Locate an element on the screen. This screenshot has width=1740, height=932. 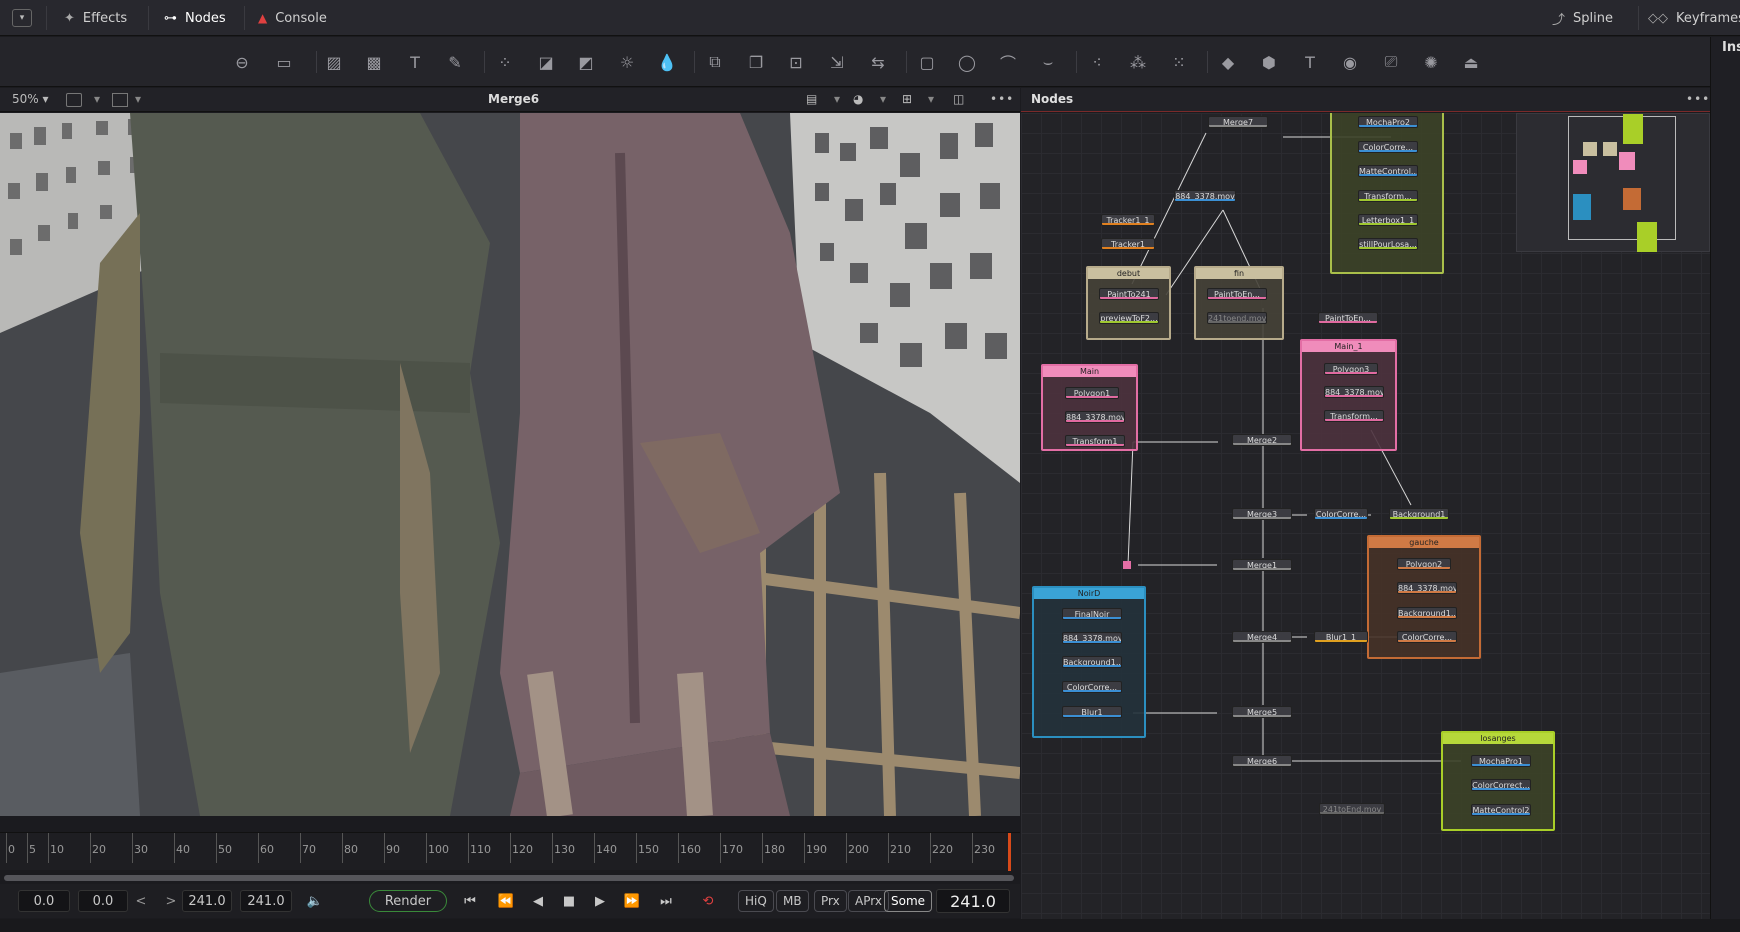
camera-3d-icon: ⎚ is located at coordinates (1391, 62).